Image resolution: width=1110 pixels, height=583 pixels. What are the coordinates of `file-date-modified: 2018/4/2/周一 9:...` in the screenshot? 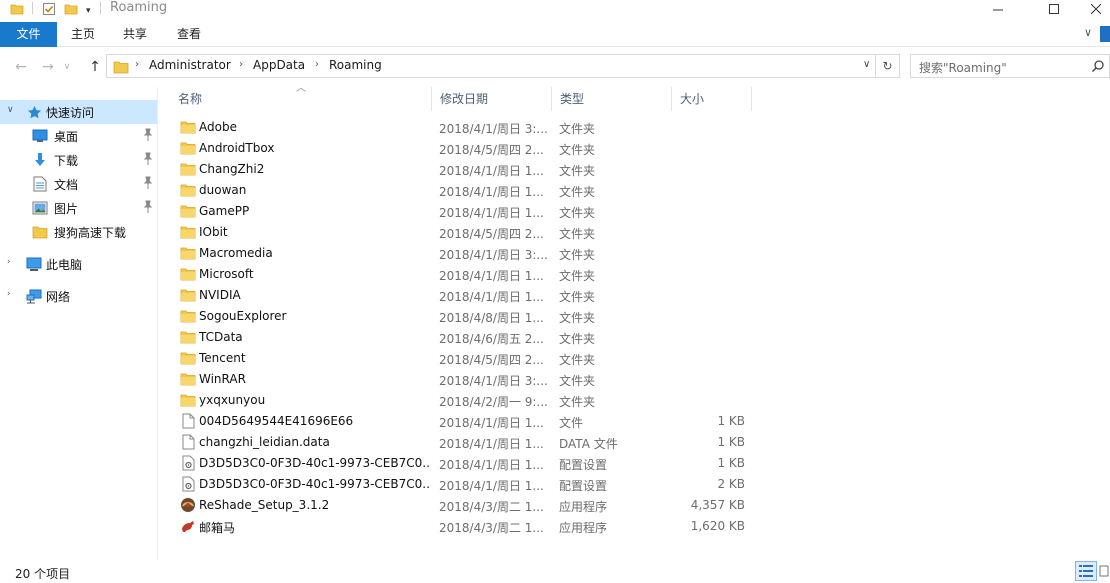 It's located at (493, 402).